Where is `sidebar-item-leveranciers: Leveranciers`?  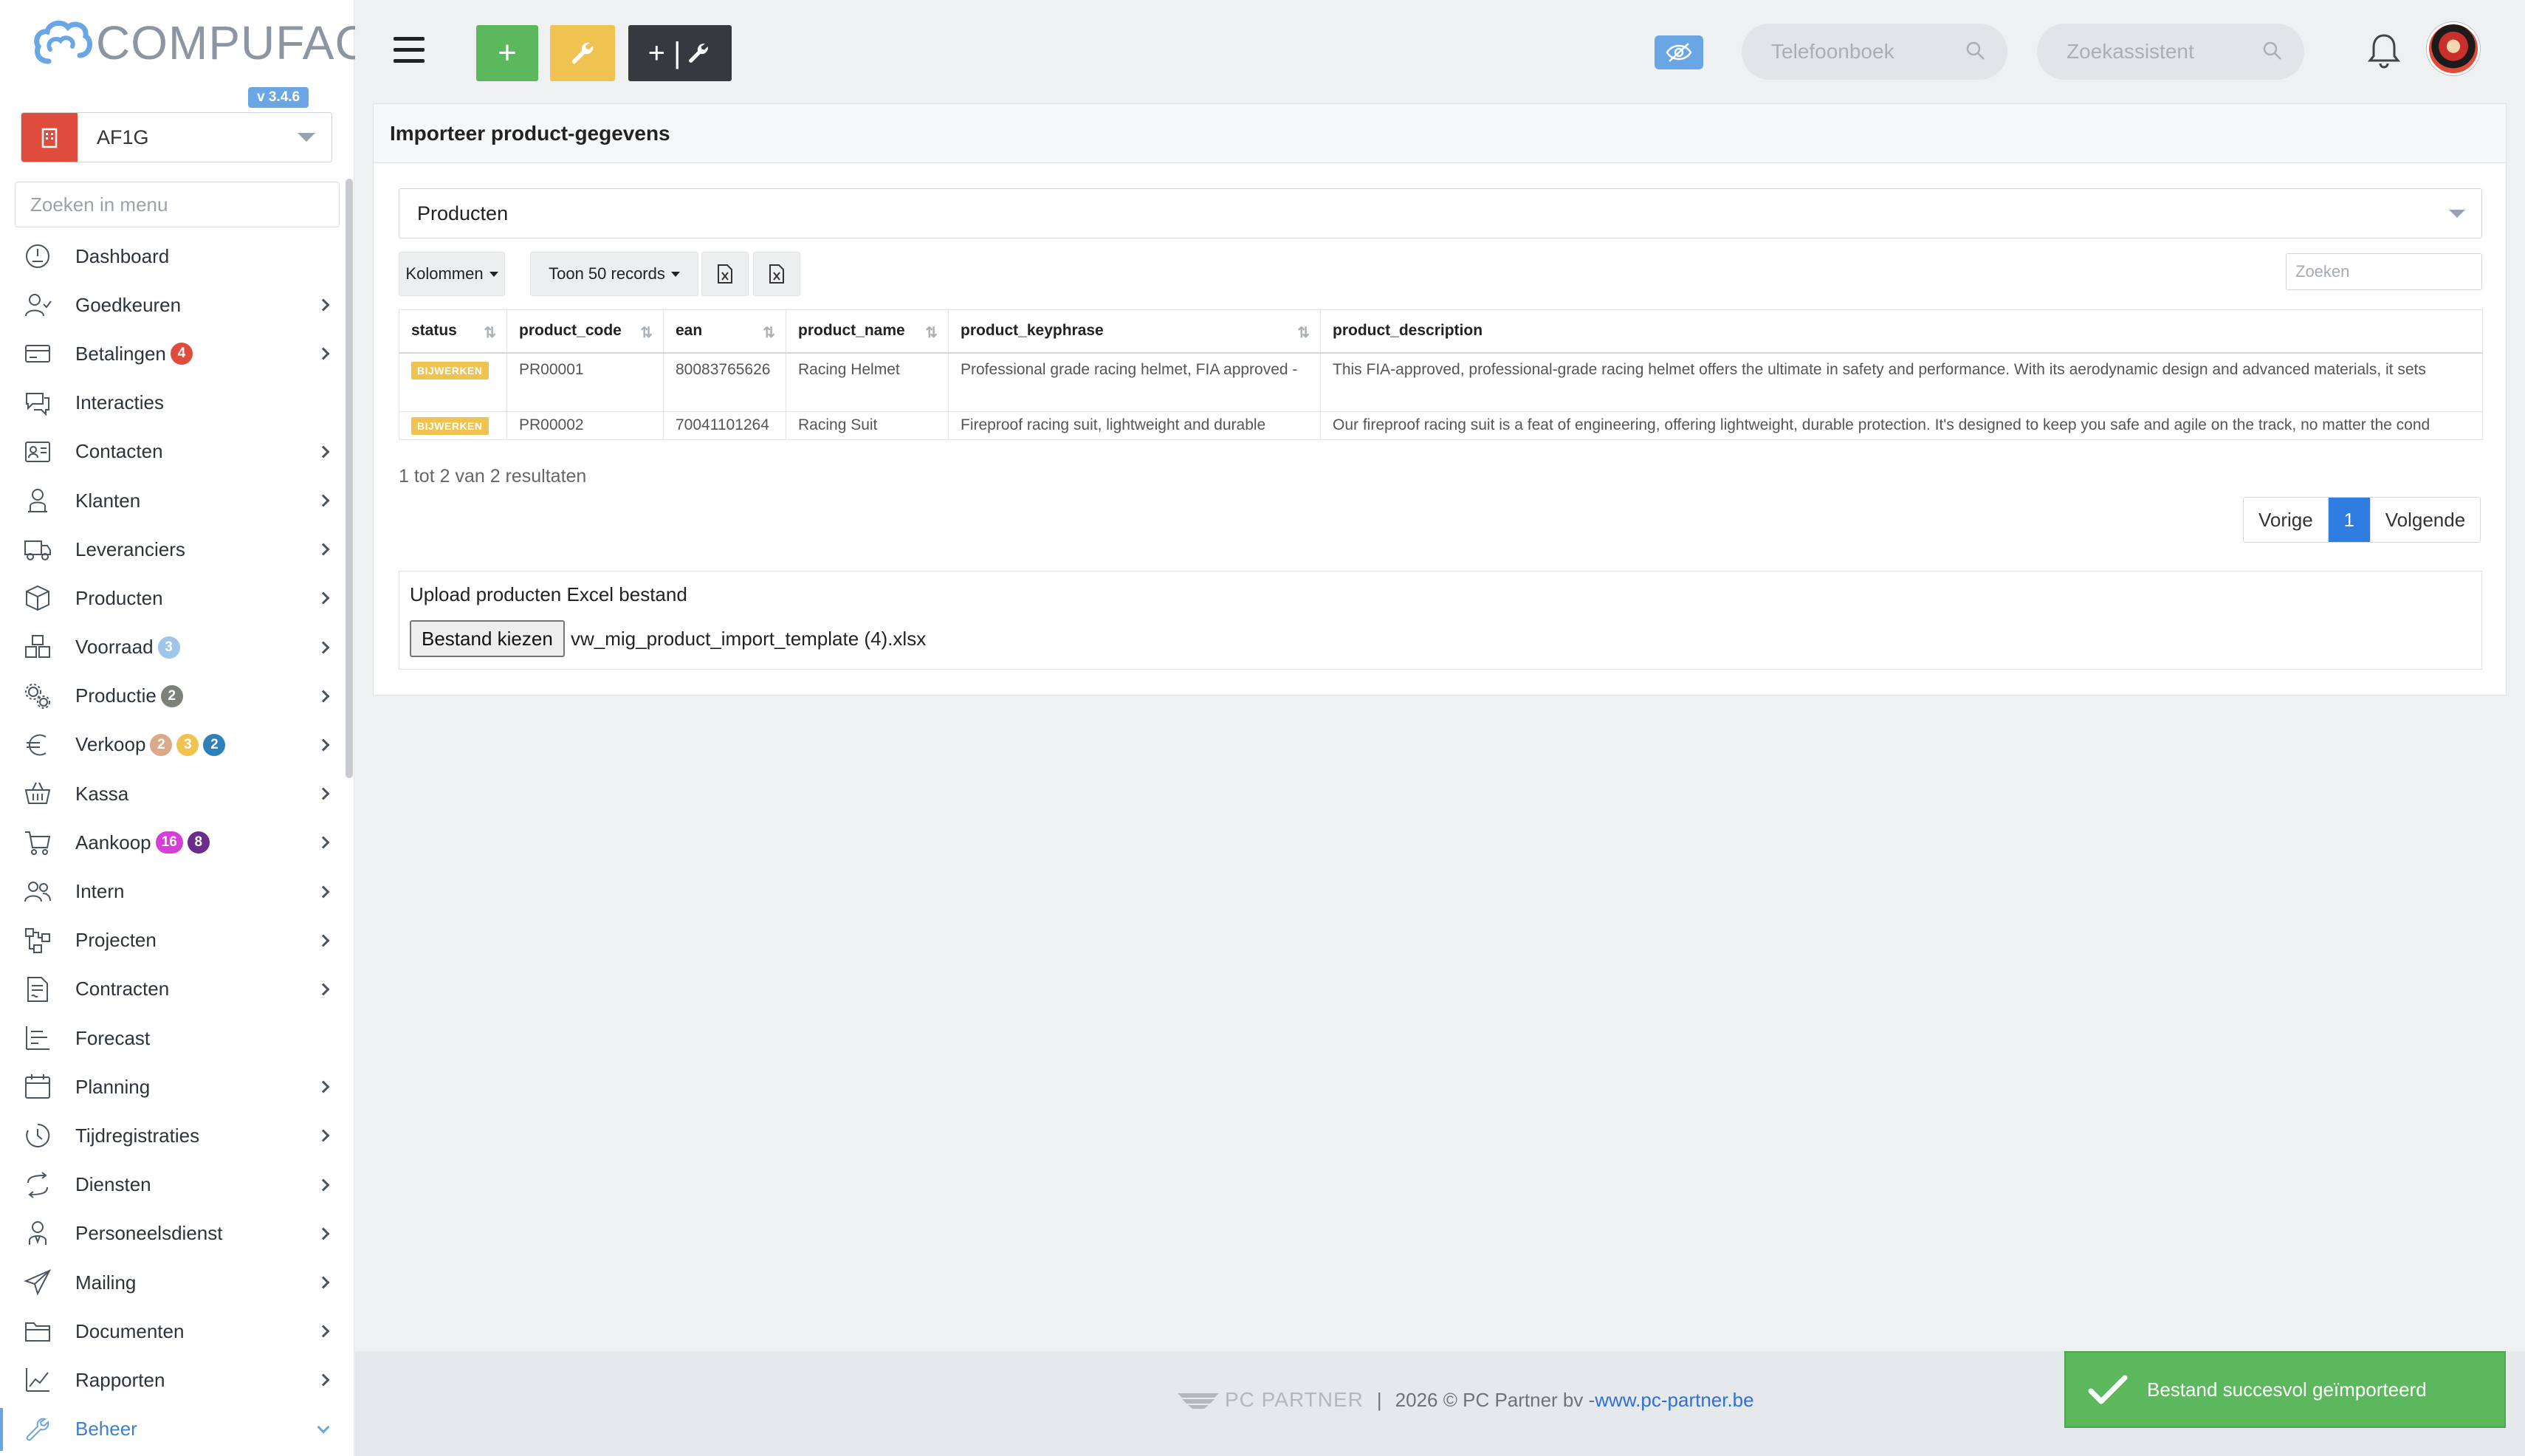 sidebar-item-leveranciers: Leveranciers is located at coordinates (173, 549).